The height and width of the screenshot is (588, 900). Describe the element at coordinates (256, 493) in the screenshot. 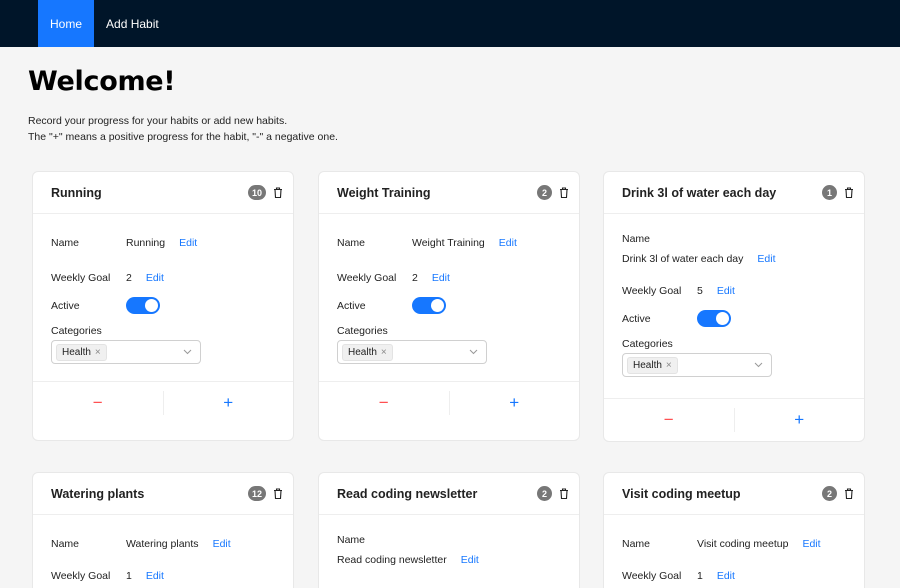

I see `progress-count-badge: 12` at that location.